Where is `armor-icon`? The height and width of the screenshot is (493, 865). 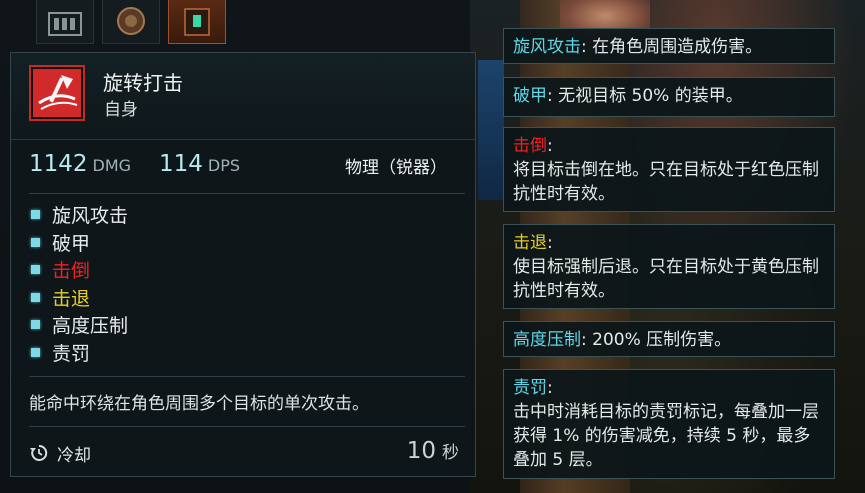
armor-icon is located at coordinates (131, 21).